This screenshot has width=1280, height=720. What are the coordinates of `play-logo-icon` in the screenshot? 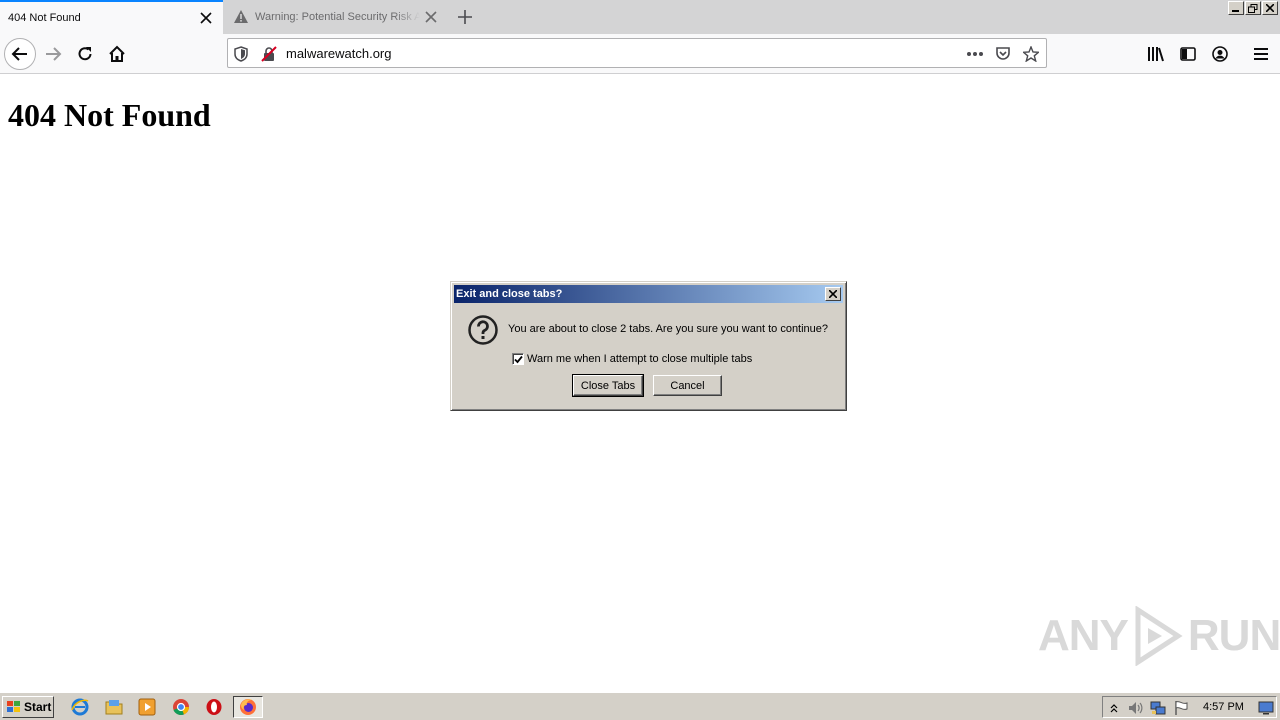 It's located at (1159, 636).